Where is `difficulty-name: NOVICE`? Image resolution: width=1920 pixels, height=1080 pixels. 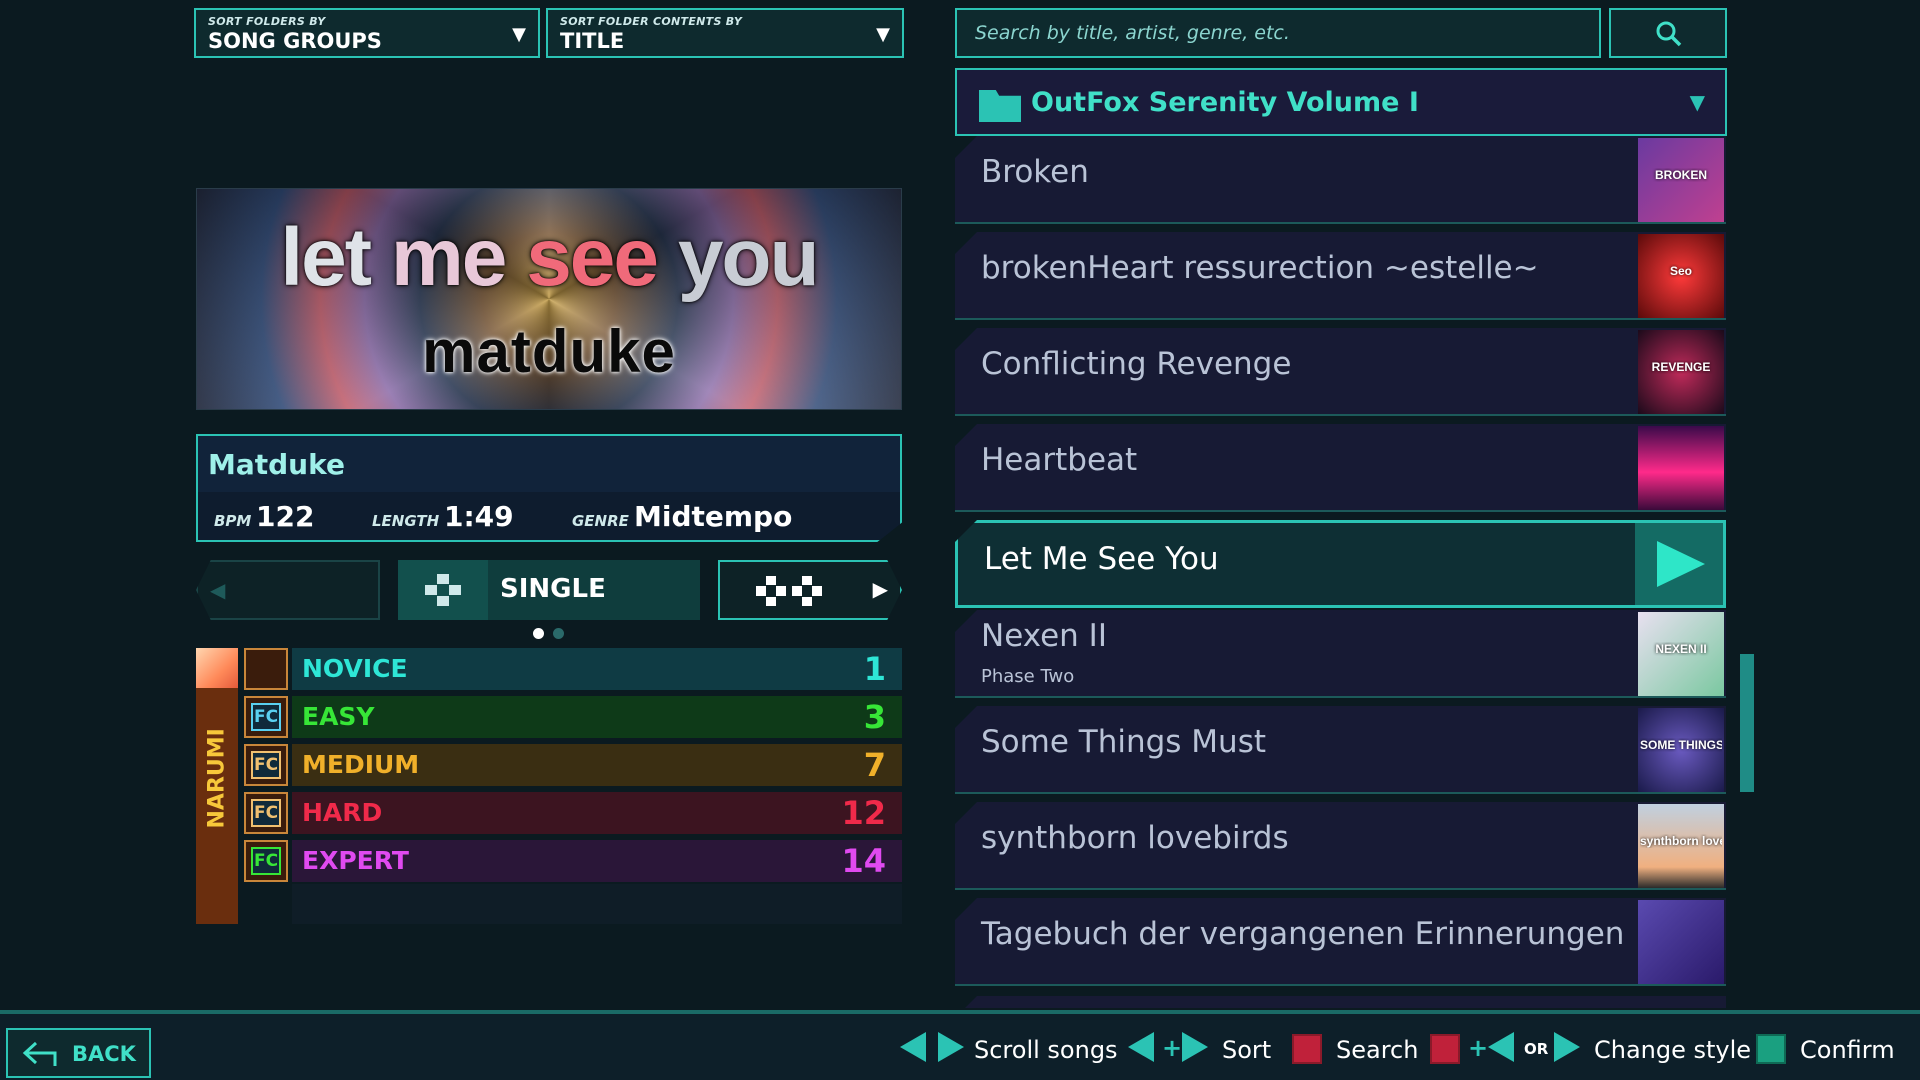
difficulty-name: NOVICE is located at coordinates (355, 668).